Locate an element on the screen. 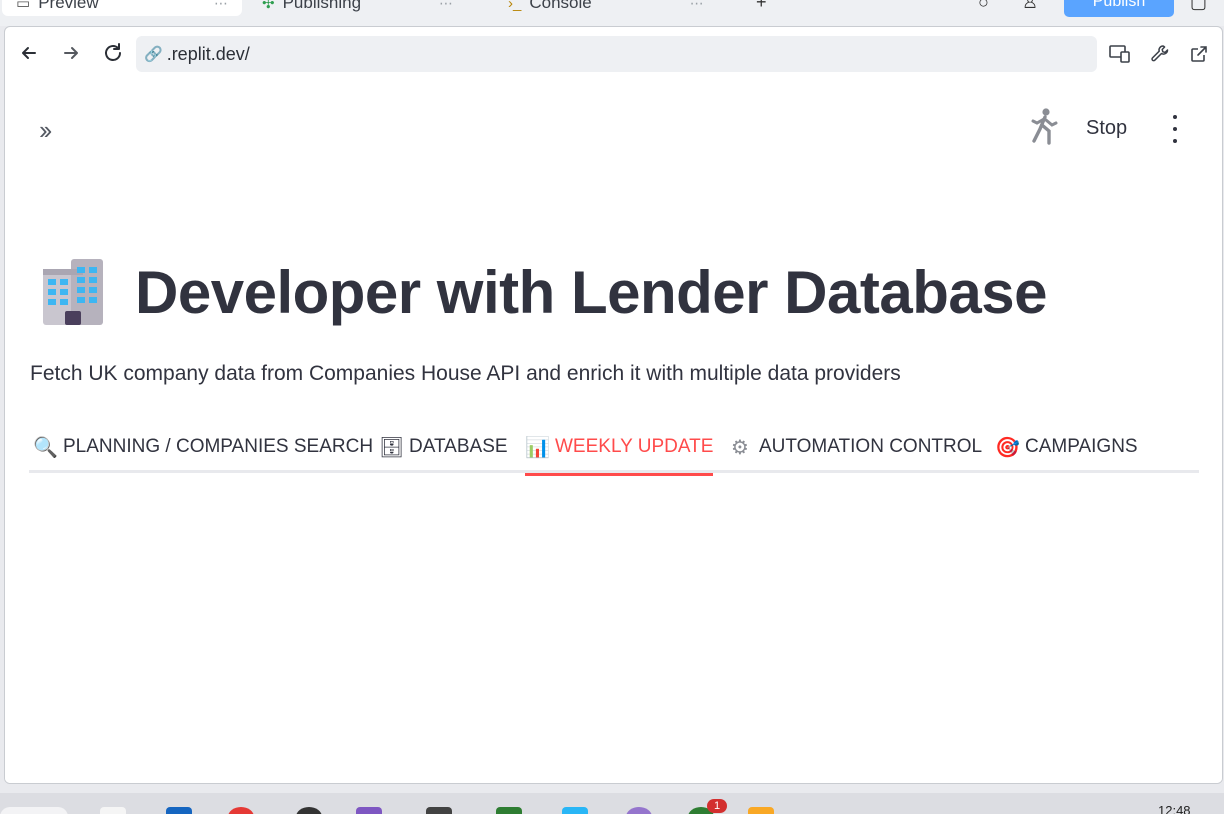 This screenshot has height=814, width=1224. tab-planning-companies-search: 🔍 PLANNING / COMPANIES SEARCH is located at coordinates (203, 447).